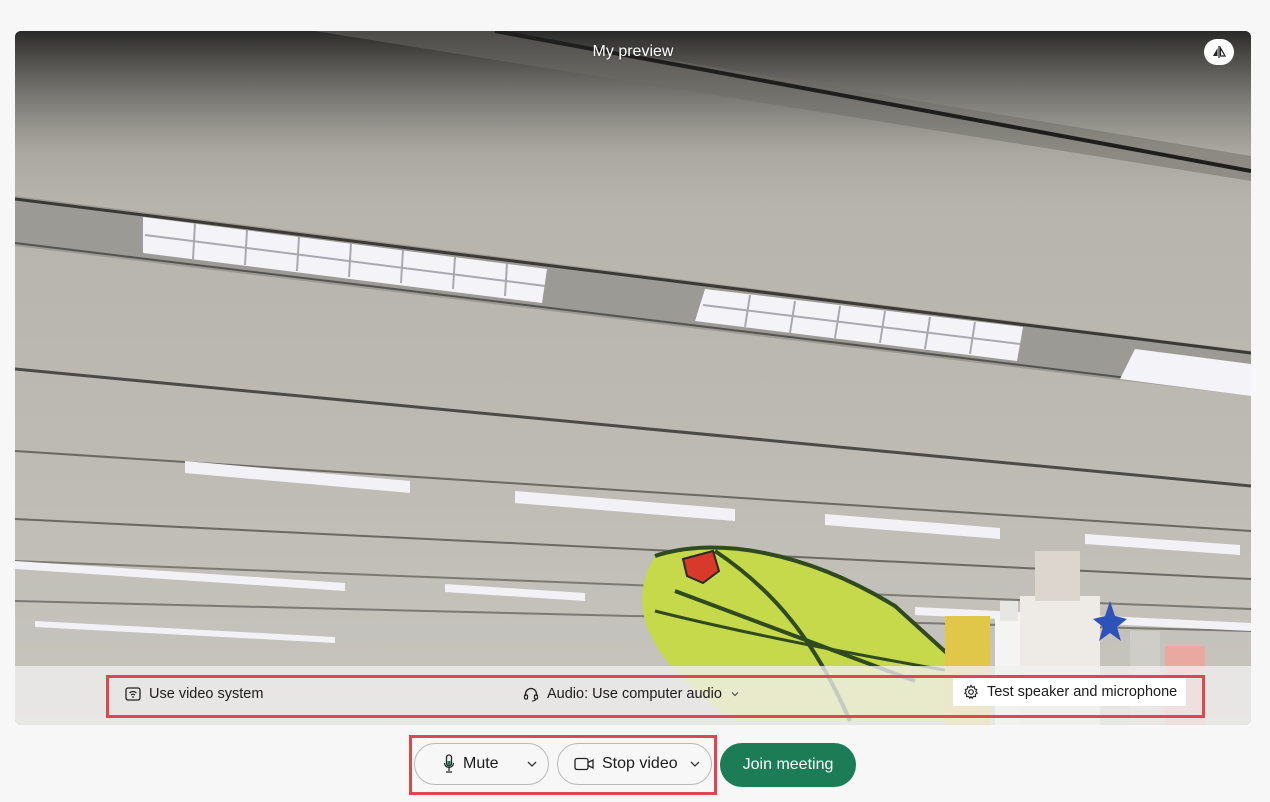 The image size is (1270, 802). Describe the element at coordinates (584, 764) in the screenshot. I see `camera-icon` at that location.